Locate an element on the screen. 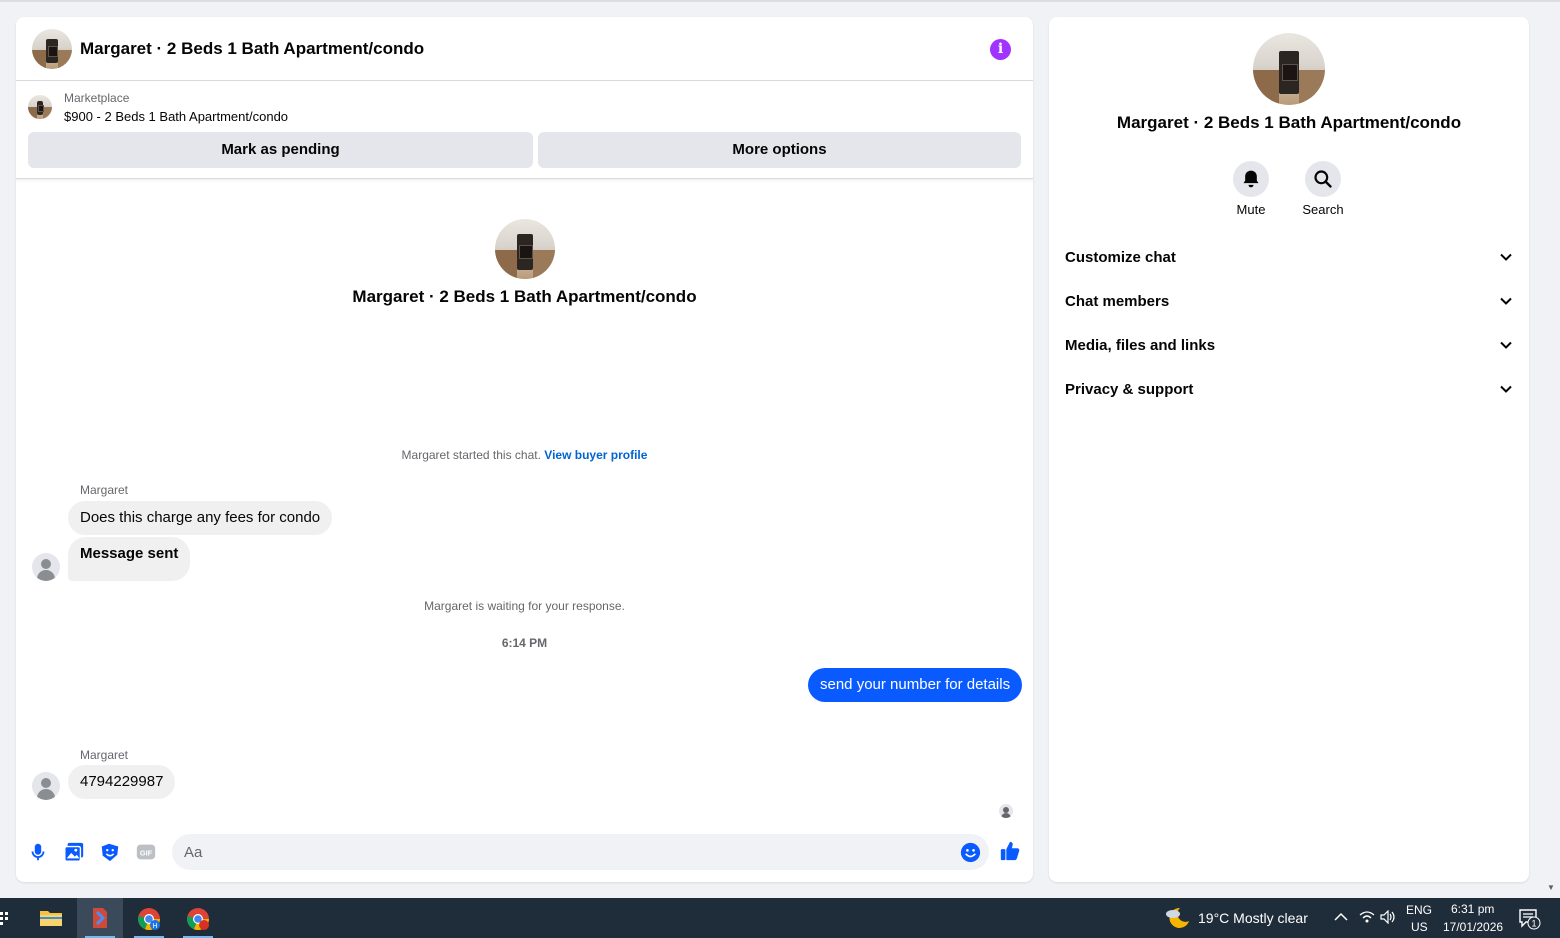  search-label: Search is located at coordinates (1323, 209).